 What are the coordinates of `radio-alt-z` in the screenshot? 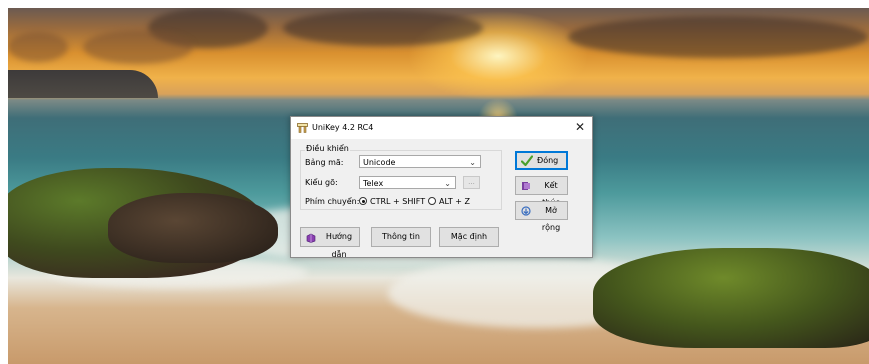 It's located at (432, 201).